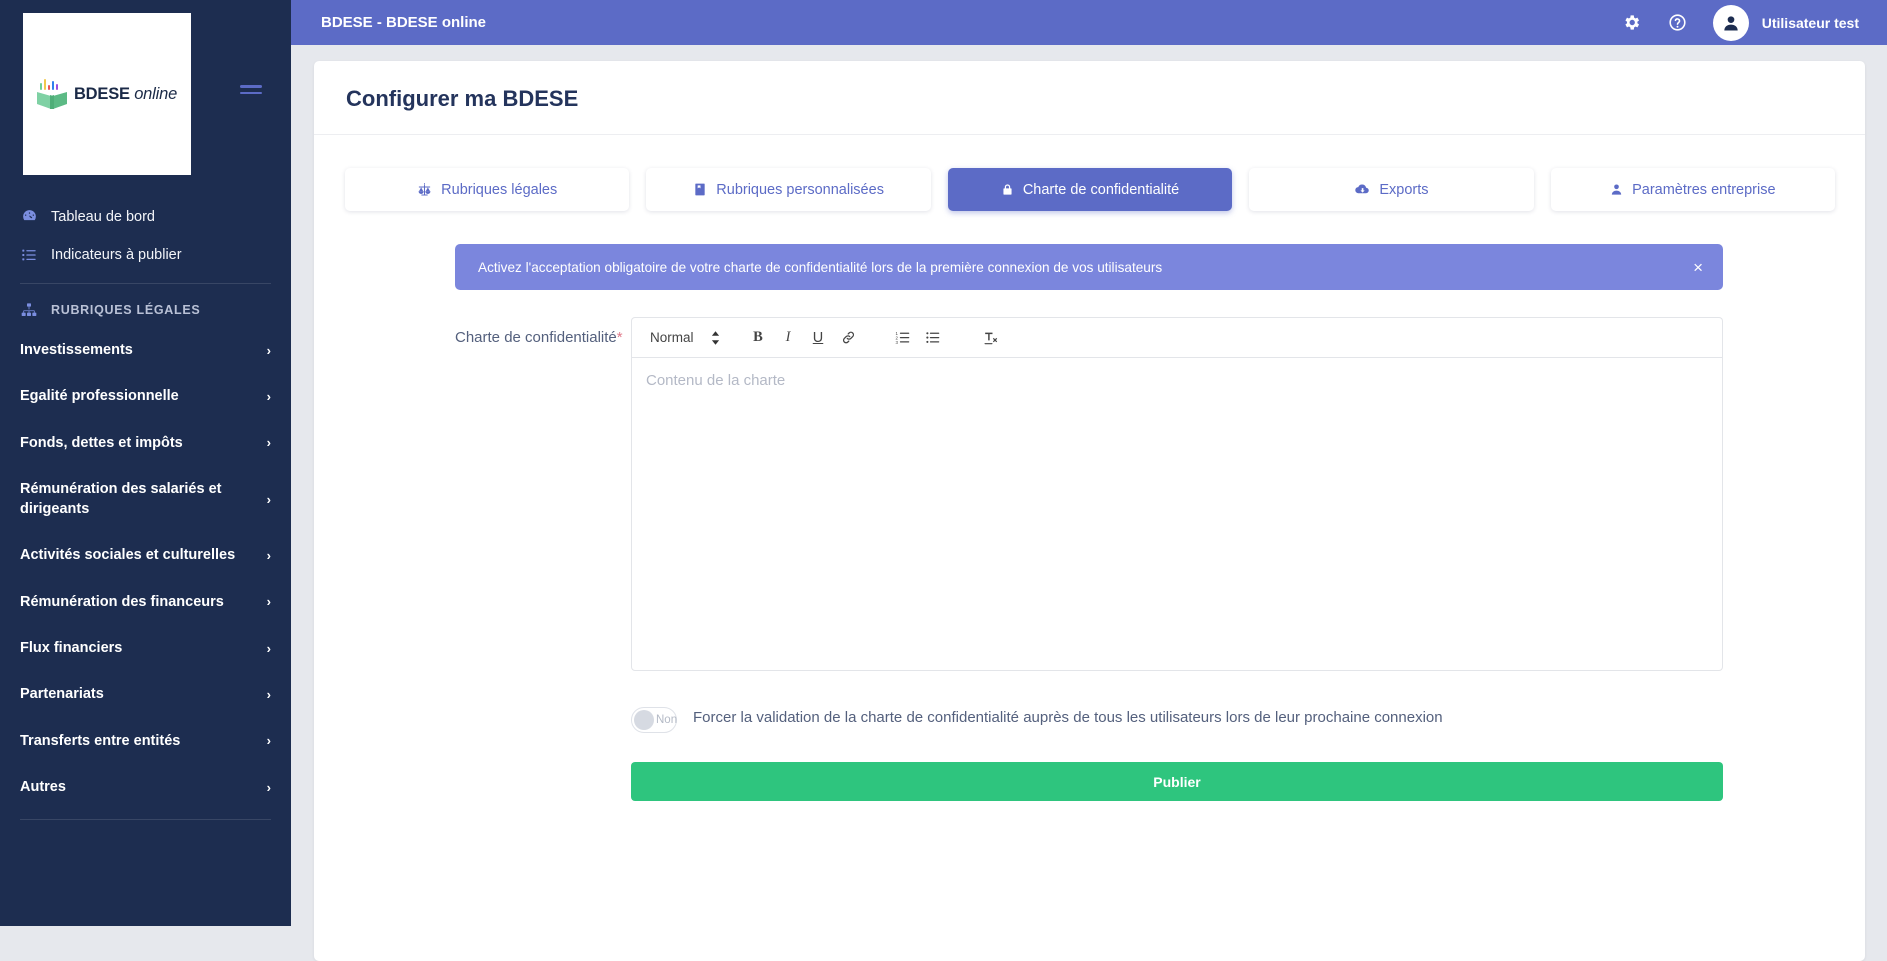 This screenshot has width=1887, height=961. I want to click on brand-name: BDESE online, so click(125, 93).